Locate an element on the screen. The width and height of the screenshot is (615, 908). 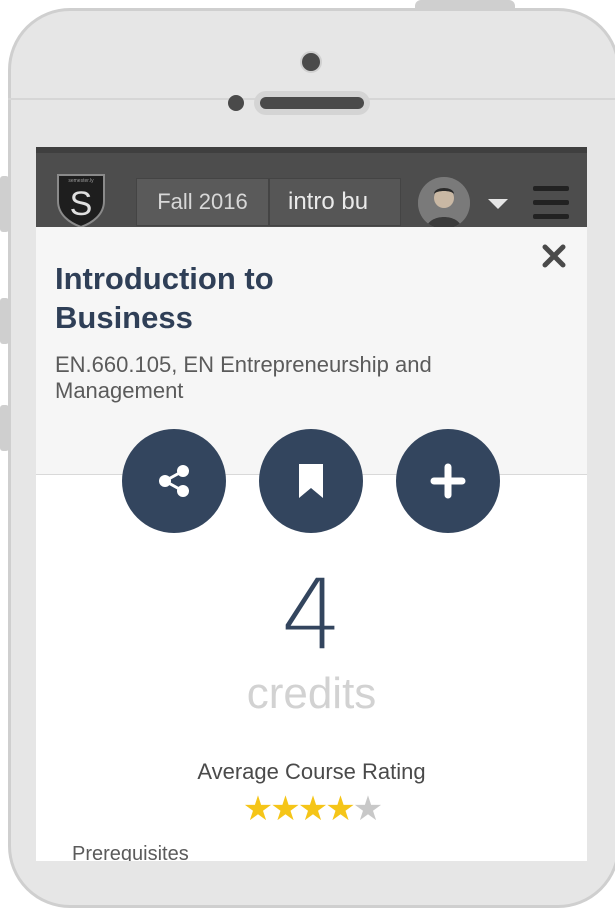
share-icon is located at coordinates (174, 481).